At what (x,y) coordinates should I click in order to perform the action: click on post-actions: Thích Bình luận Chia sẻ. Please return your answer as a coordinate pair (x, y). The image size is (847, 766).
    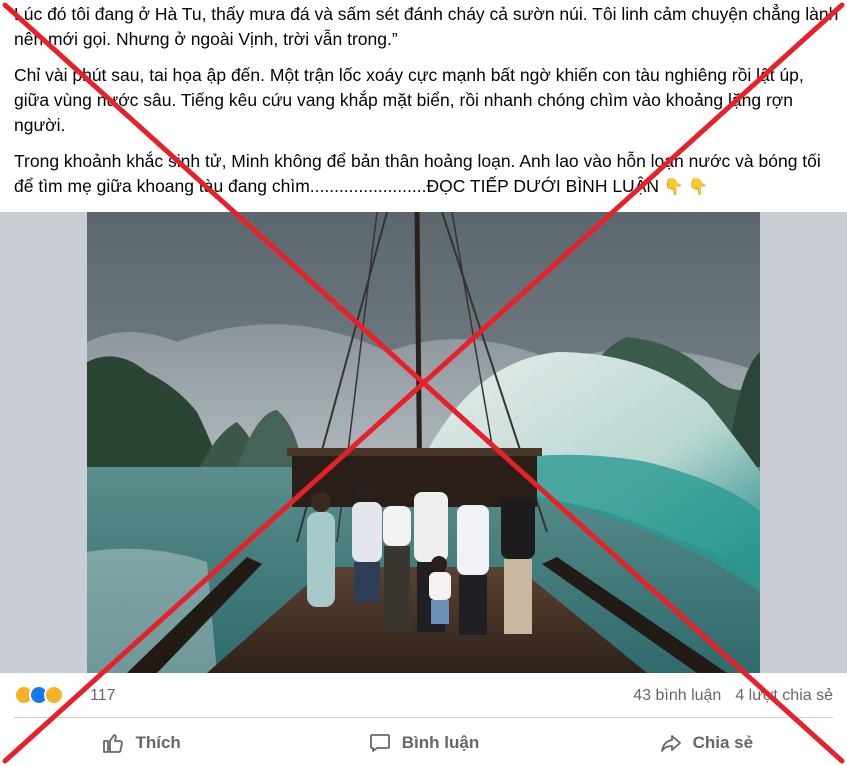
    Looking at the image, I should click on (423, 743).